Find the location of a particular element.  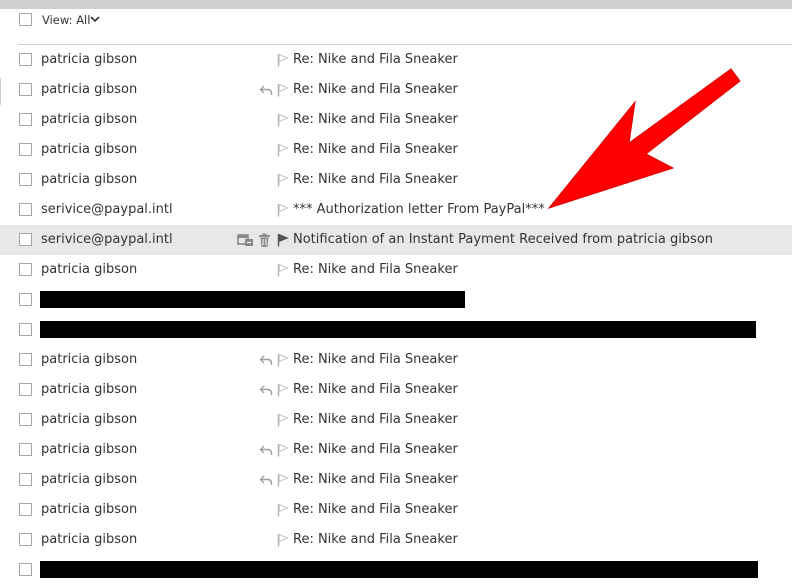

view-filter-label: View: All is located at coordinates (66, 20).